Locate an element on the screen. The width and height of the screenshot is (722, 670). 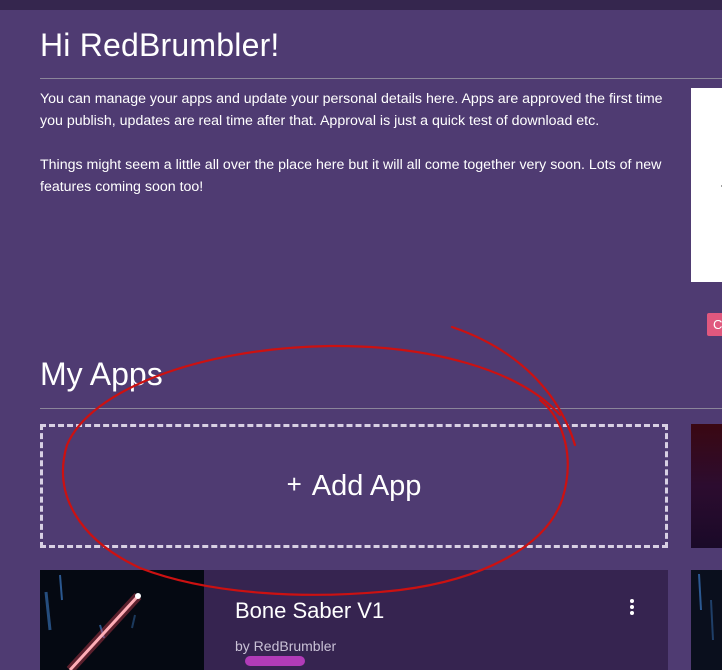
page-greeting: Hi RedBrumbler! is located at coordinates (160, 45).